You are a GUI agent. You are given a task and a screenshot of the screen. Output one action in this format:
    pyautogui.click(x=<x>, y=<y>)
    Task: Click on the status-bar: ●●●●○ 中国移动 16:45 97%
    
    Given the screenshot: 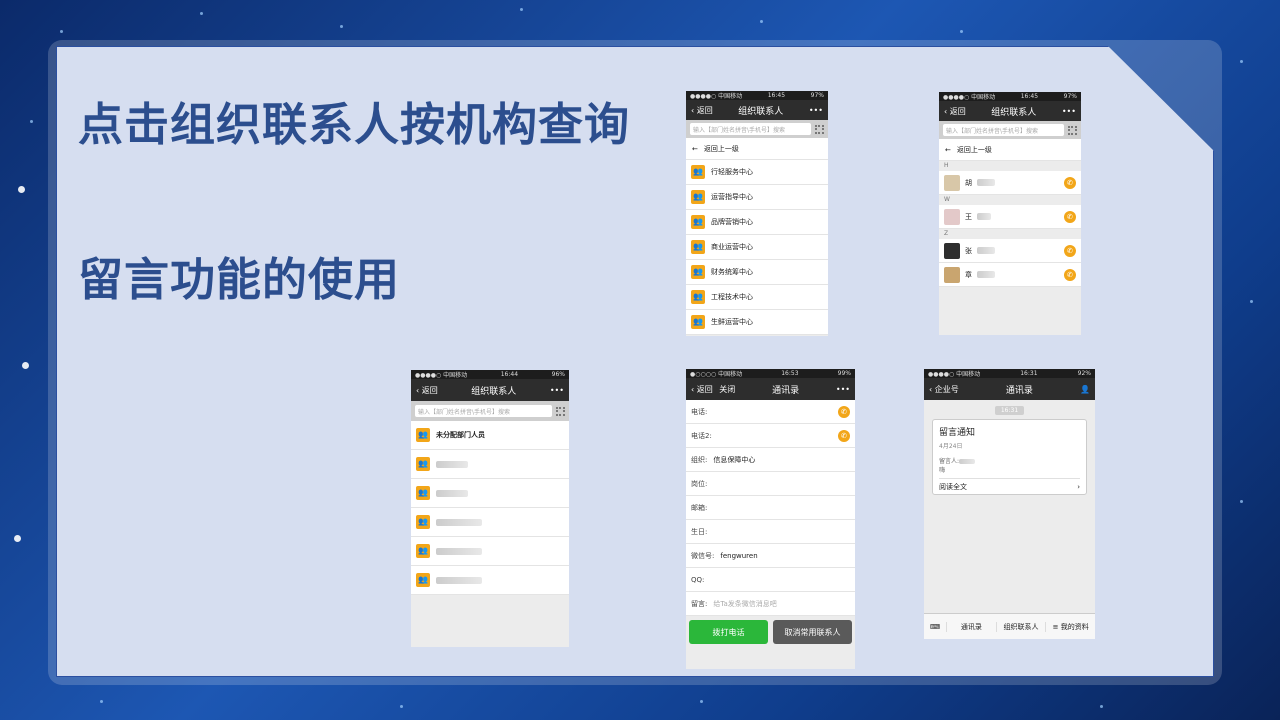 What is the action you would take?
    pyautogui.click(x=1010, y=96)
    